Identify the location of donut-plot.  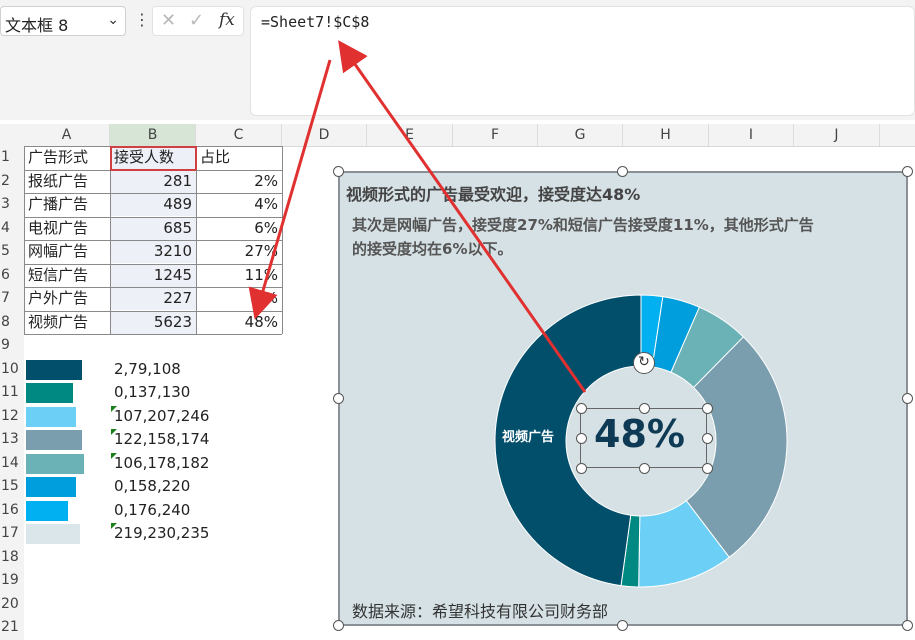
(641, 441).